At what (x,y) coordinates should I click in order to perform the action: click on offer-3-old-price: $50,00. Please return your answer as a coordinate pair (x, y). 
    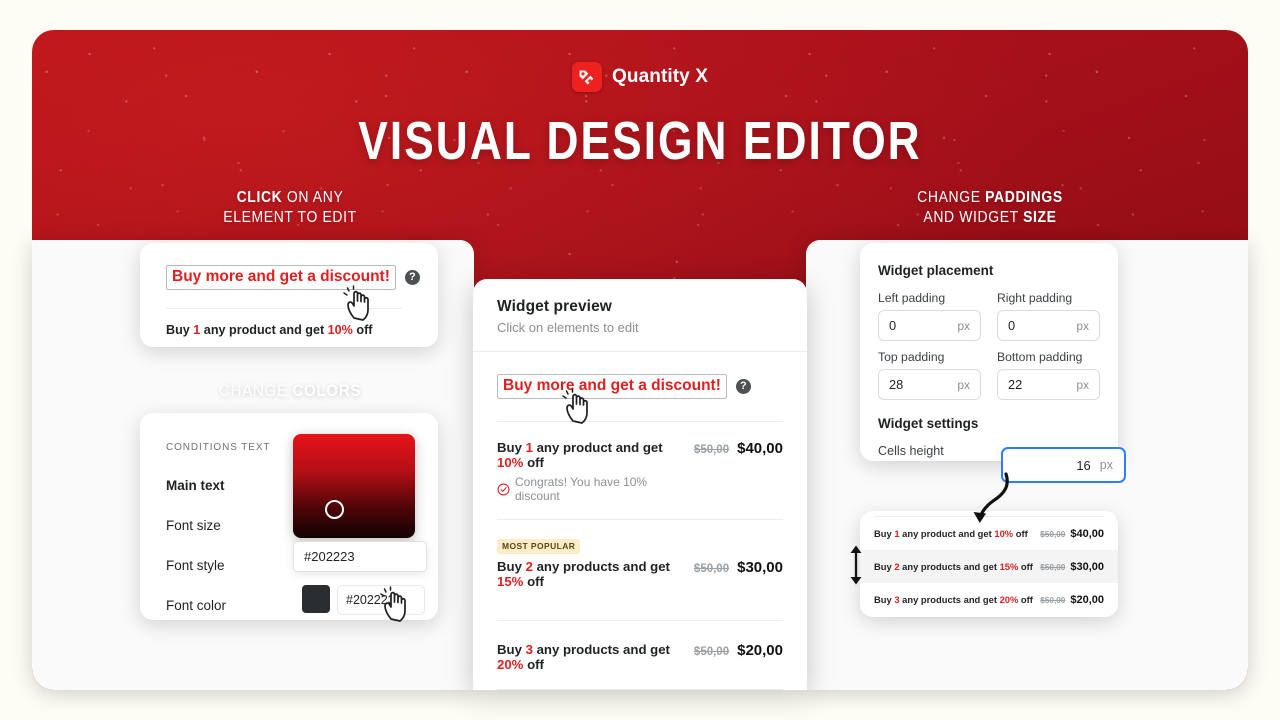
    Looking at the image, I should click on (711, 651).